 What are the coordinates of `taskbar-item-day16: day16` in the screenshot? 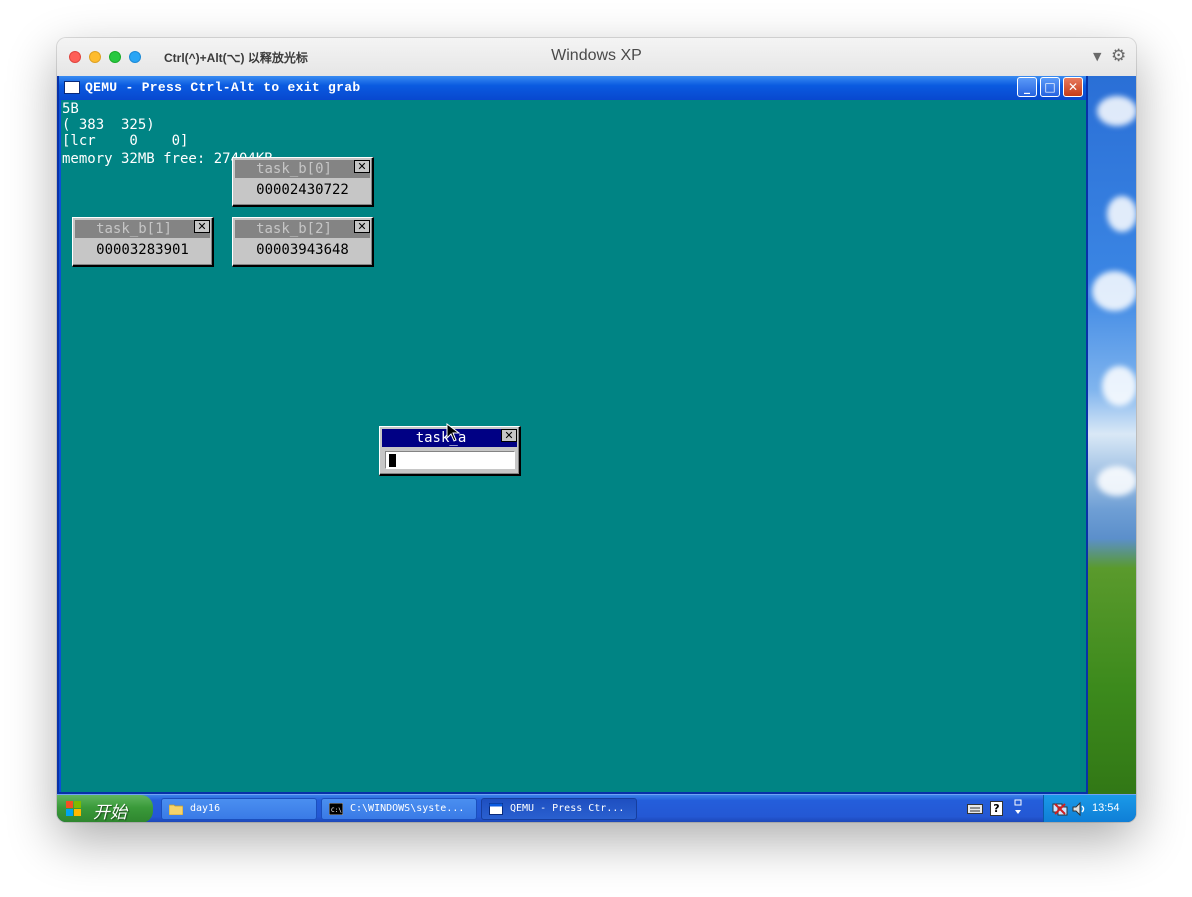 It's located at (239, 809).